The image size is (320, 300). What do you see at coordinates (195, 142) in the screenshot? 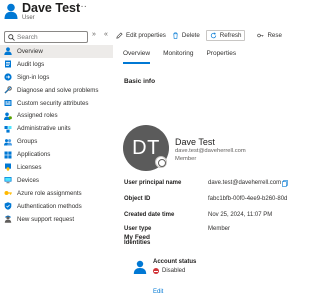
I see `display-name: Dave Test` at bounding box center [195, 142].